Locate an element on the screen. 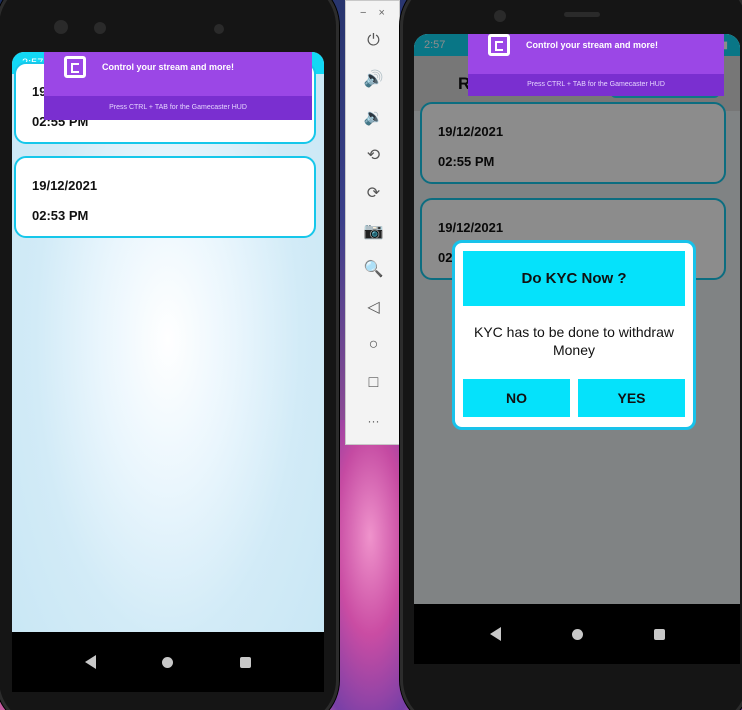 This screenshot has height=710, width=742. power-icon: ⏻ is located at coordinates (373, 41).